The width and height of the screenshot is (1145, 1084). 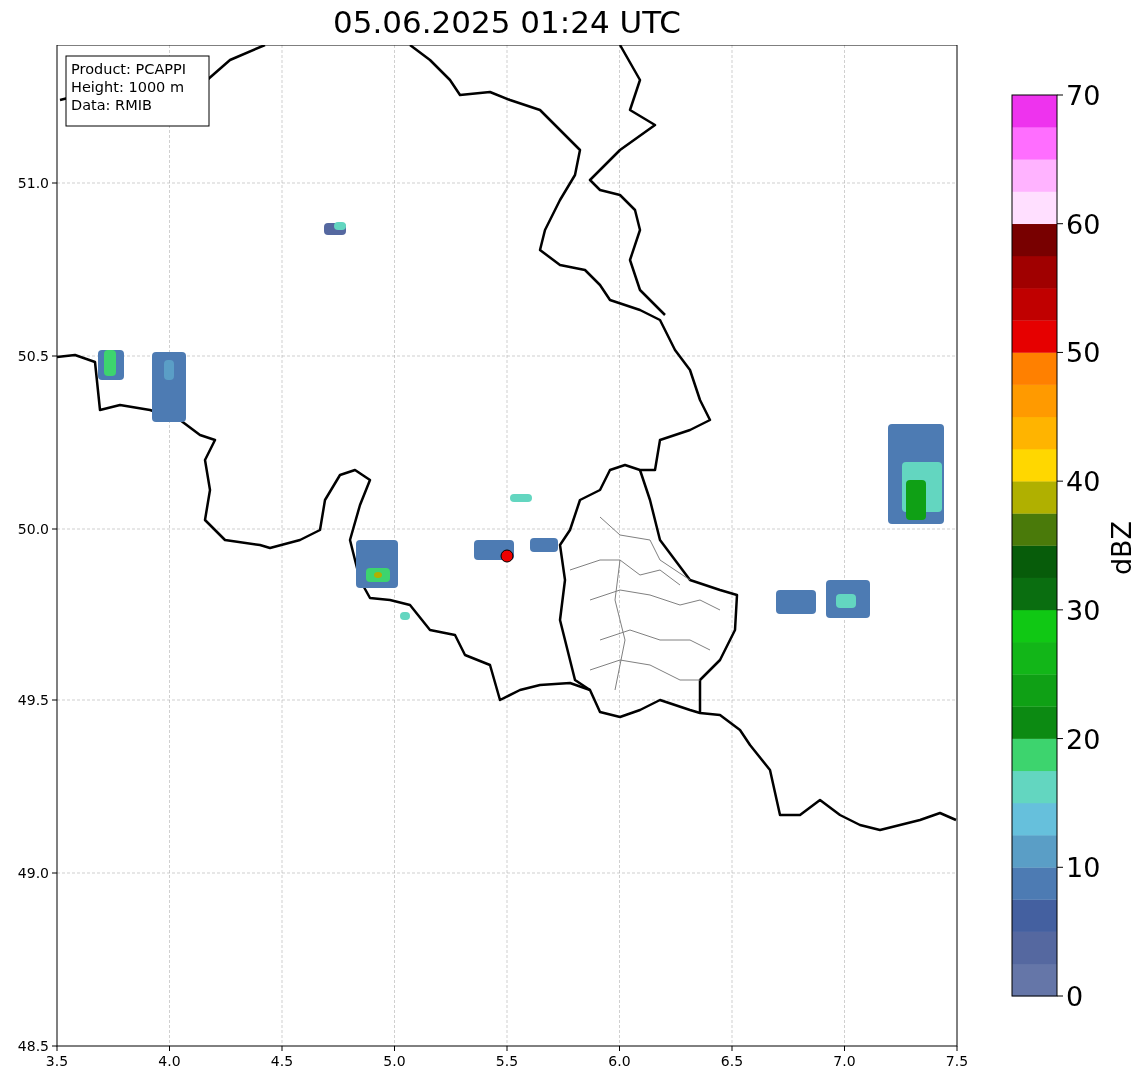 What do you see at coordinates (57, 1061) in the screenshot?
I see `x-tick-label: 3.5` at bounding box center [57, 1061].